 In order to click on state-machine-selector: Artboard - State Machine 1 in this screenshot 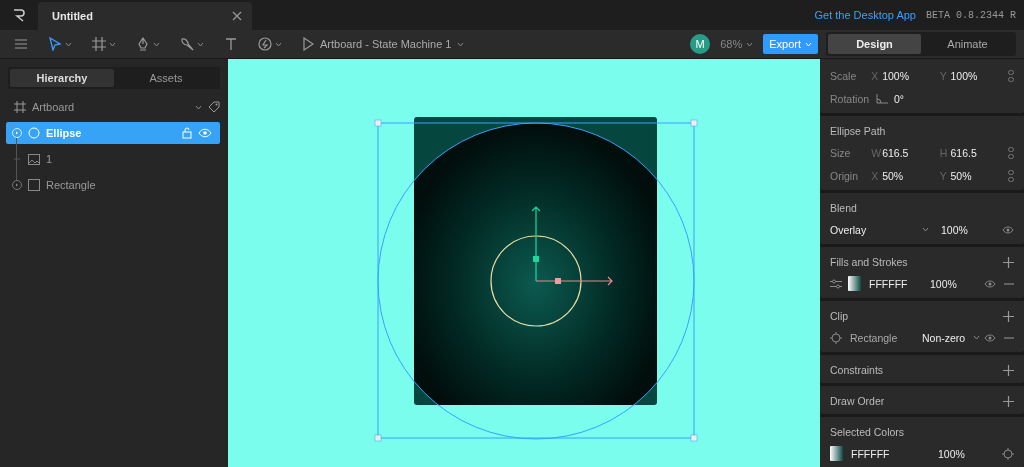, I will do `click(386, 44)`.